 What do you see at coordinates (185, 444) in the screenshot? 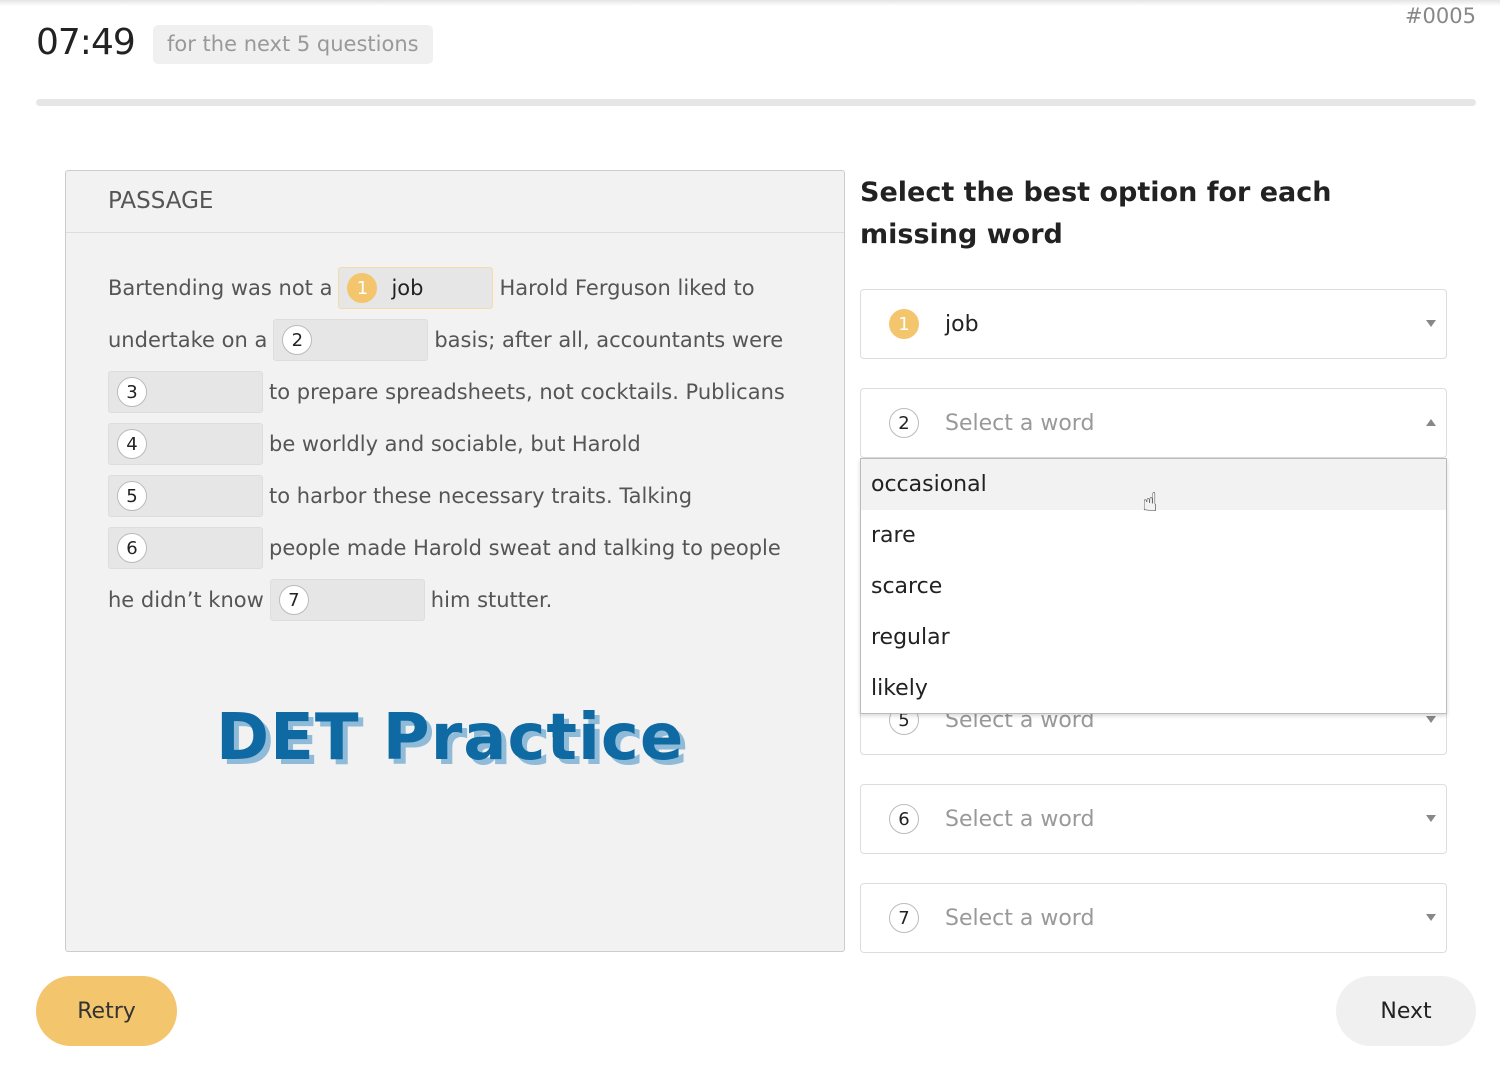
I see `blank-4: 4` at bounding box center [185, 444].